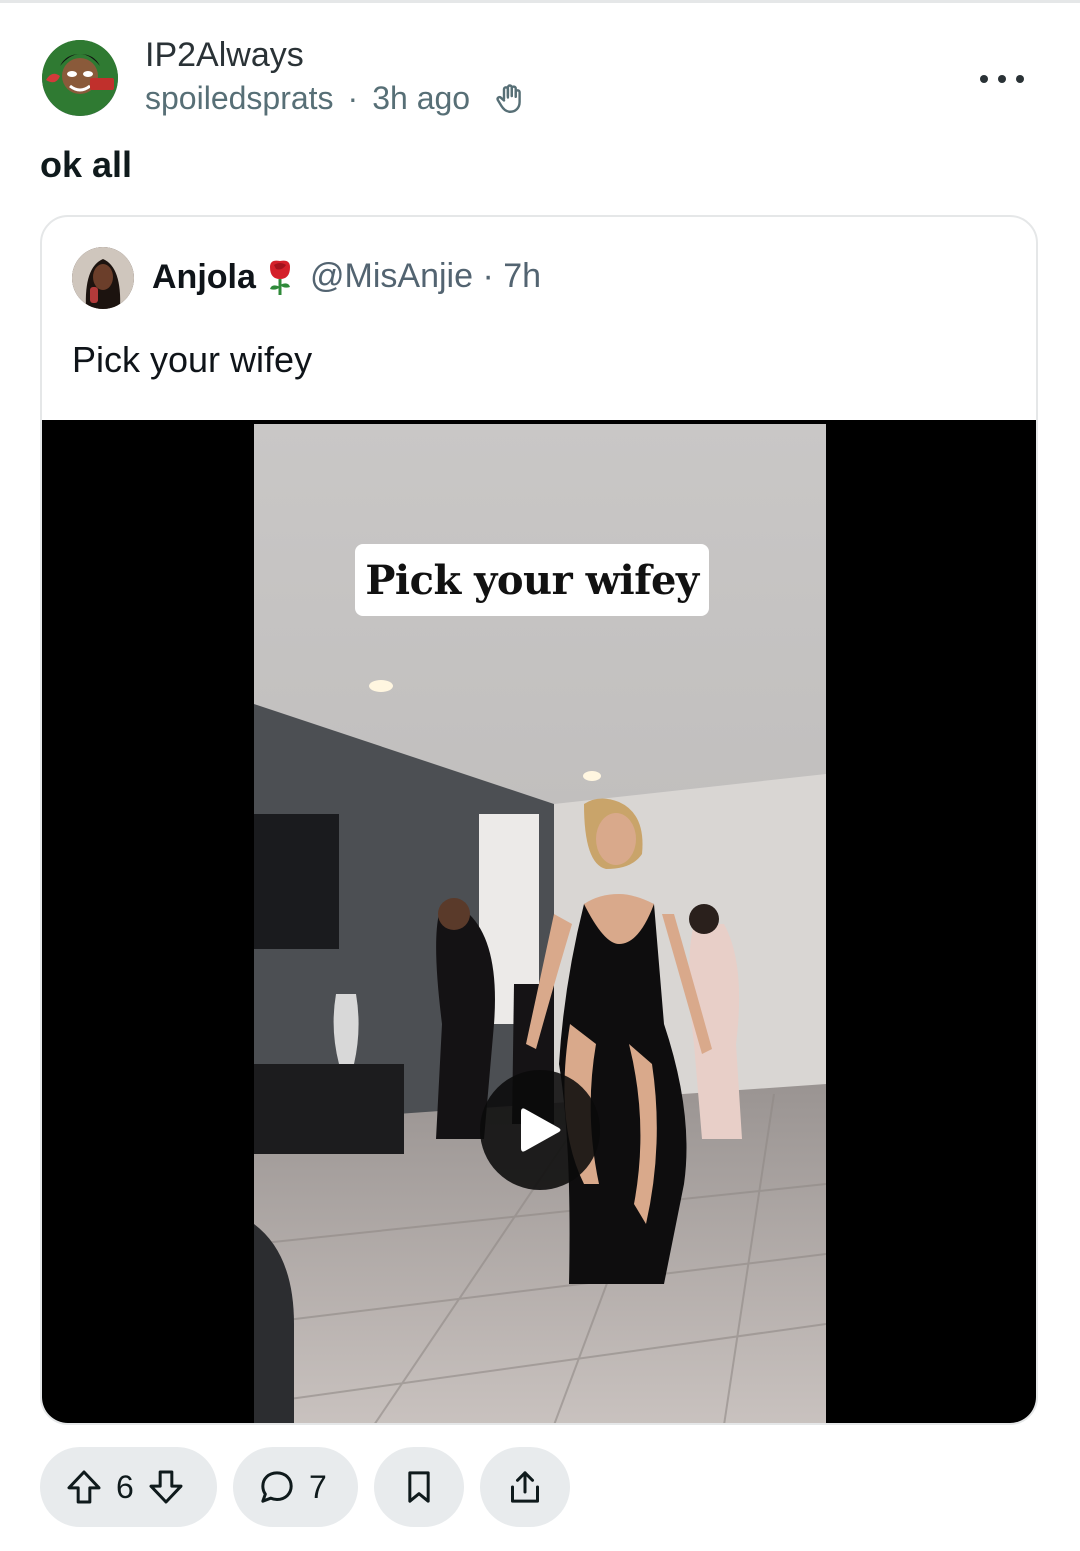 This screenshot has height=1551, width=1080. What do you see at coordinates (279, 277) in the screenshot?
I see `rose-icon` at bounding box center [279, 277].